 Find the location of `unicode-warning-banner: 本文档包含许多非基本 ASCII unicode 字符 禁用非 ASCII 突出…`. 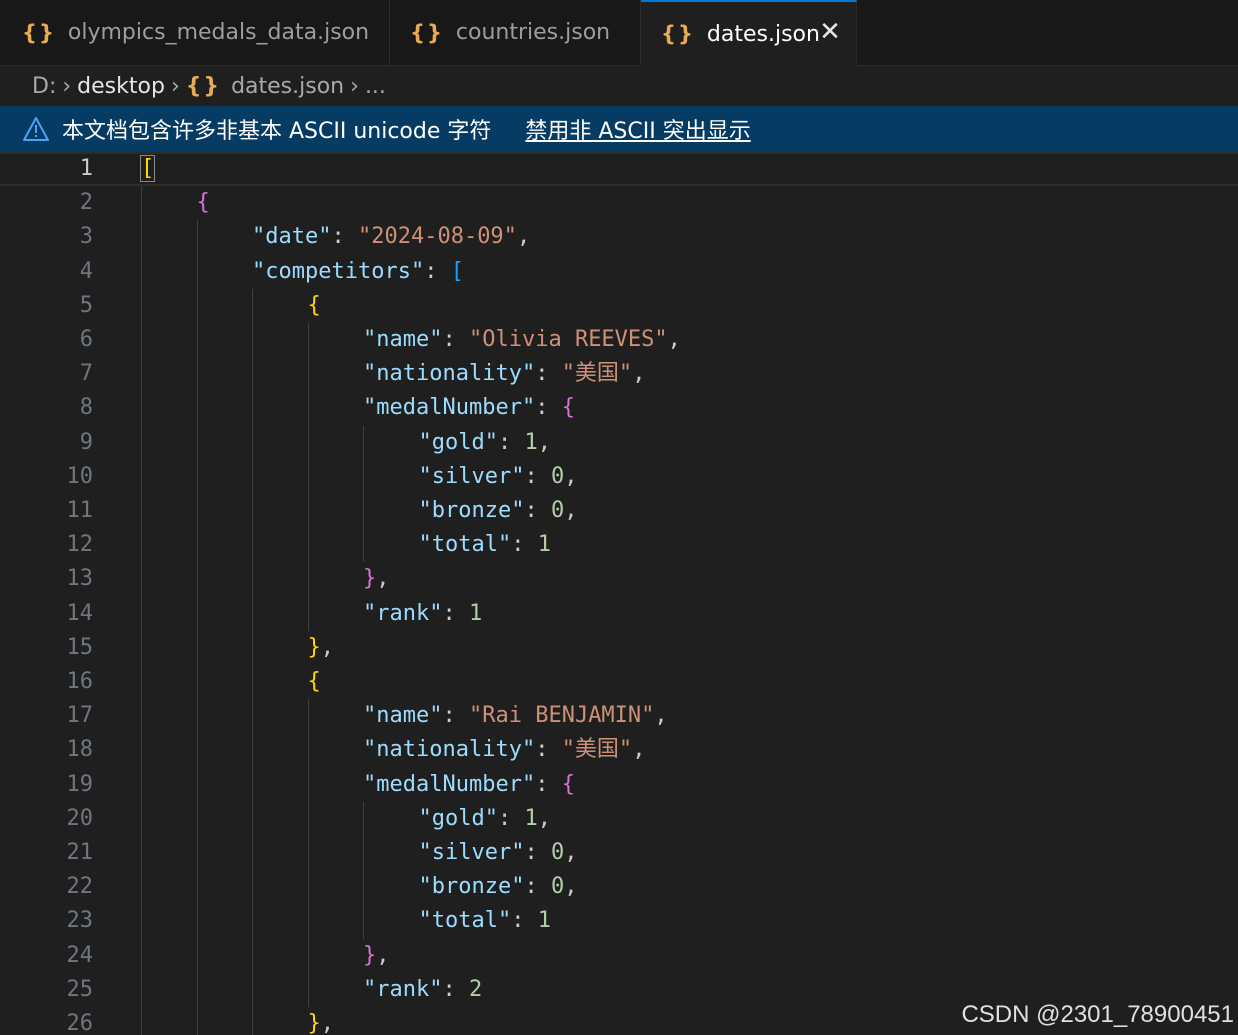

unicode-warning-banner: 本文档包含许多非基本 ASCII unicode 字符 禁用非 ASCII 突出… is located at coordinates (619, 129).